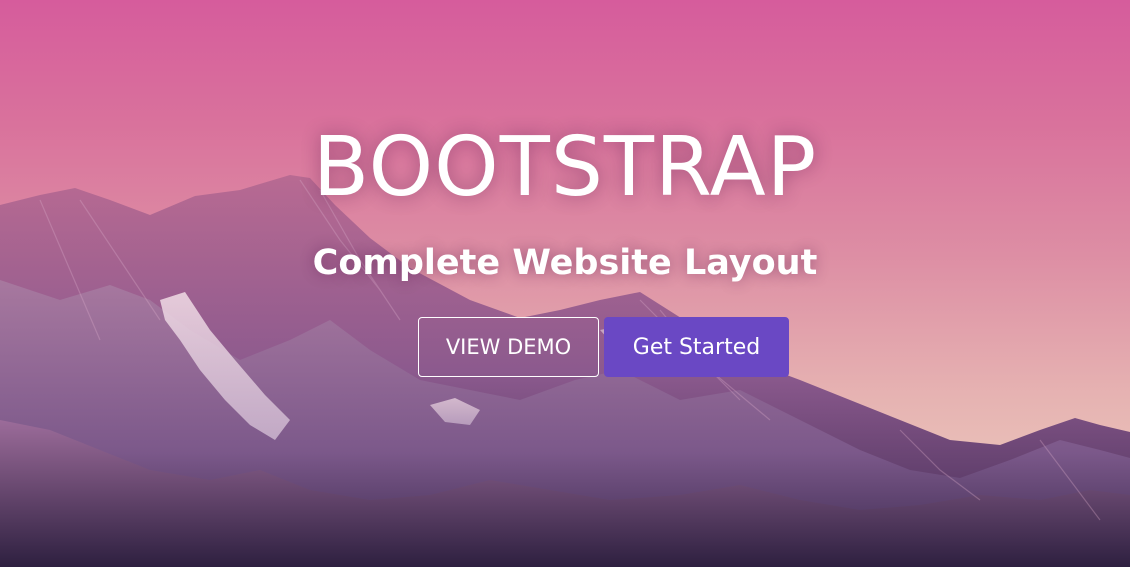 The width and height of the screenshot is (1130, 567). I want to click on hero-subtitle: Complete Website Layout, so click(565, 263).